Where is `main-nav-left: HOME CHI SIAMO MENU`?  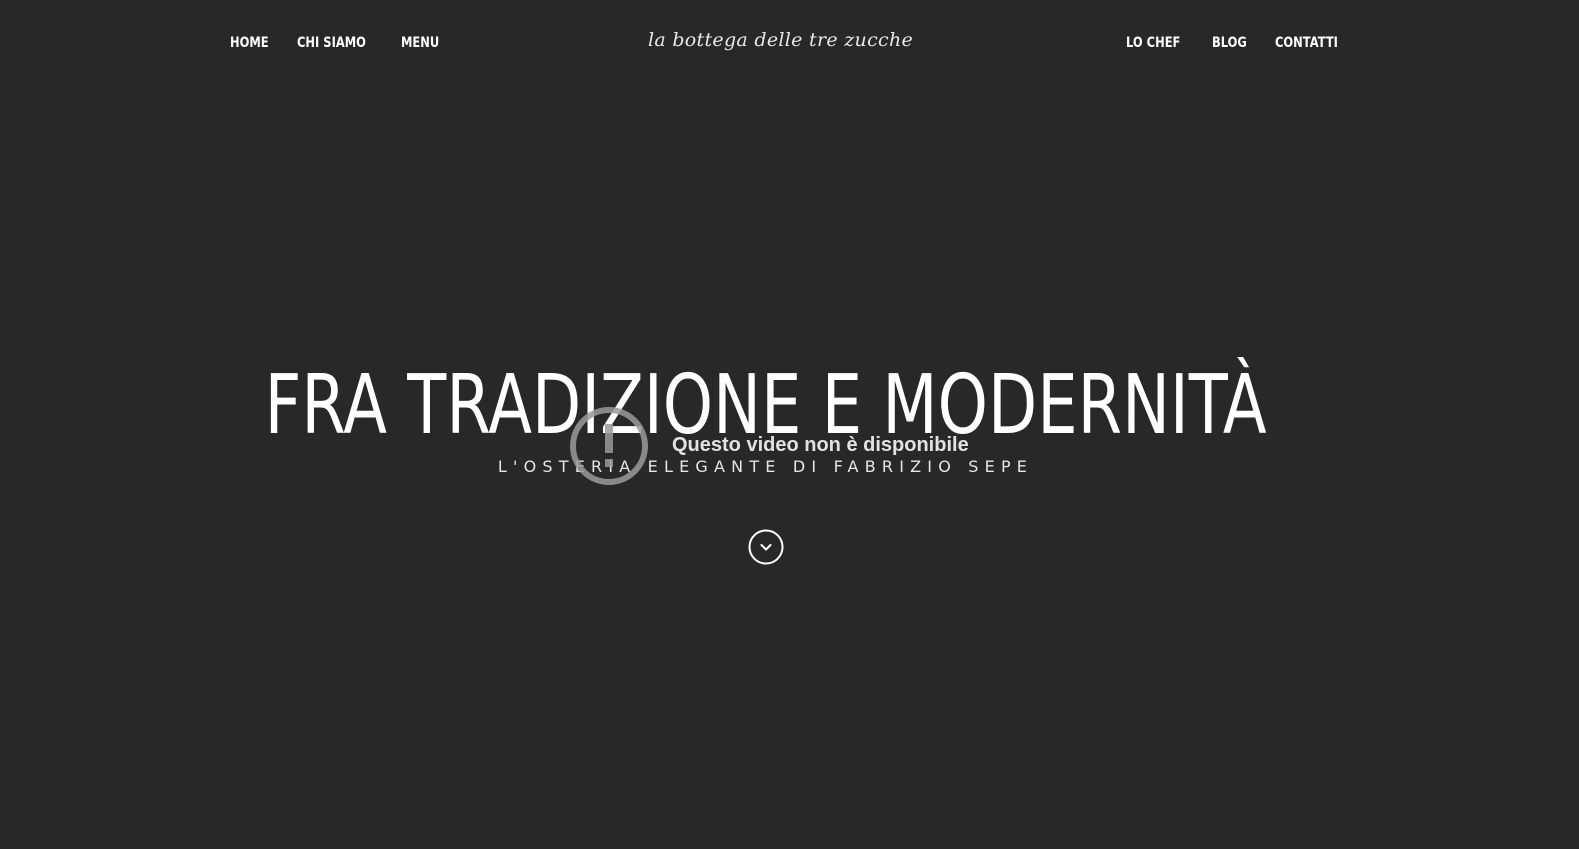 main-nav-left: HOME CHI SIAMO MENU is located at coordinates (339, 43).